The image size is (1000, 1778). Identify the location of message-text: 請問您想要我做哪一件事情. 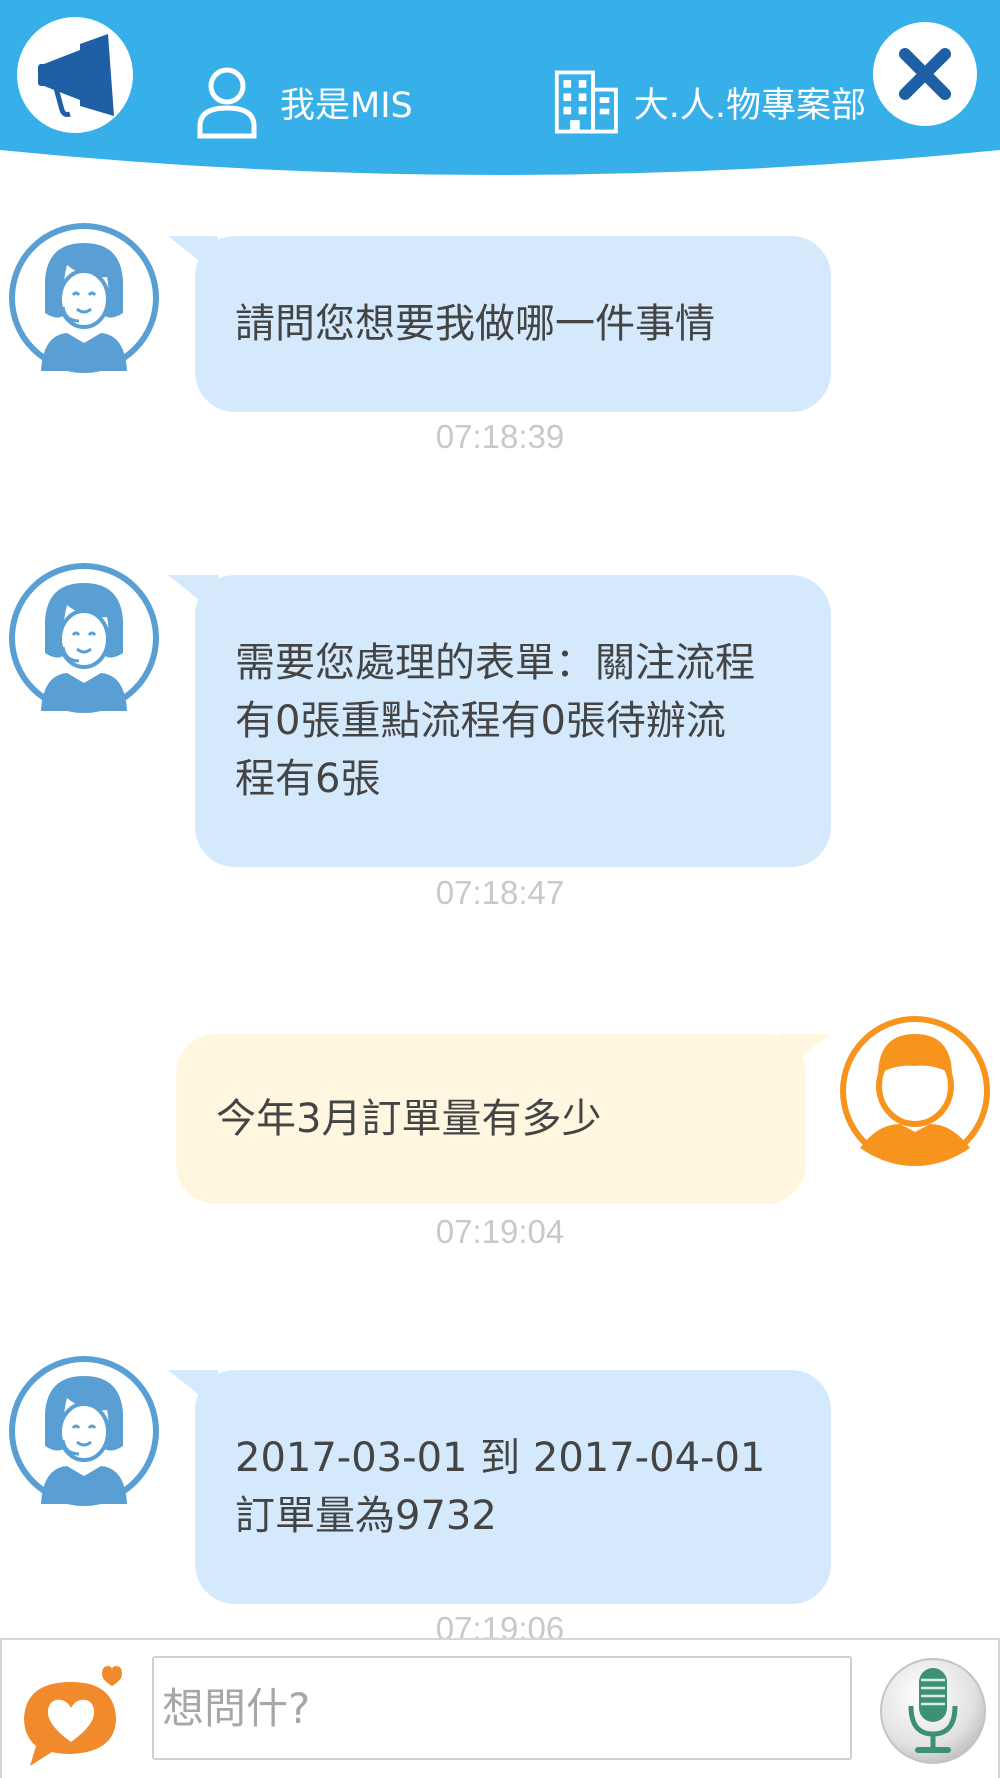
(475, 324).